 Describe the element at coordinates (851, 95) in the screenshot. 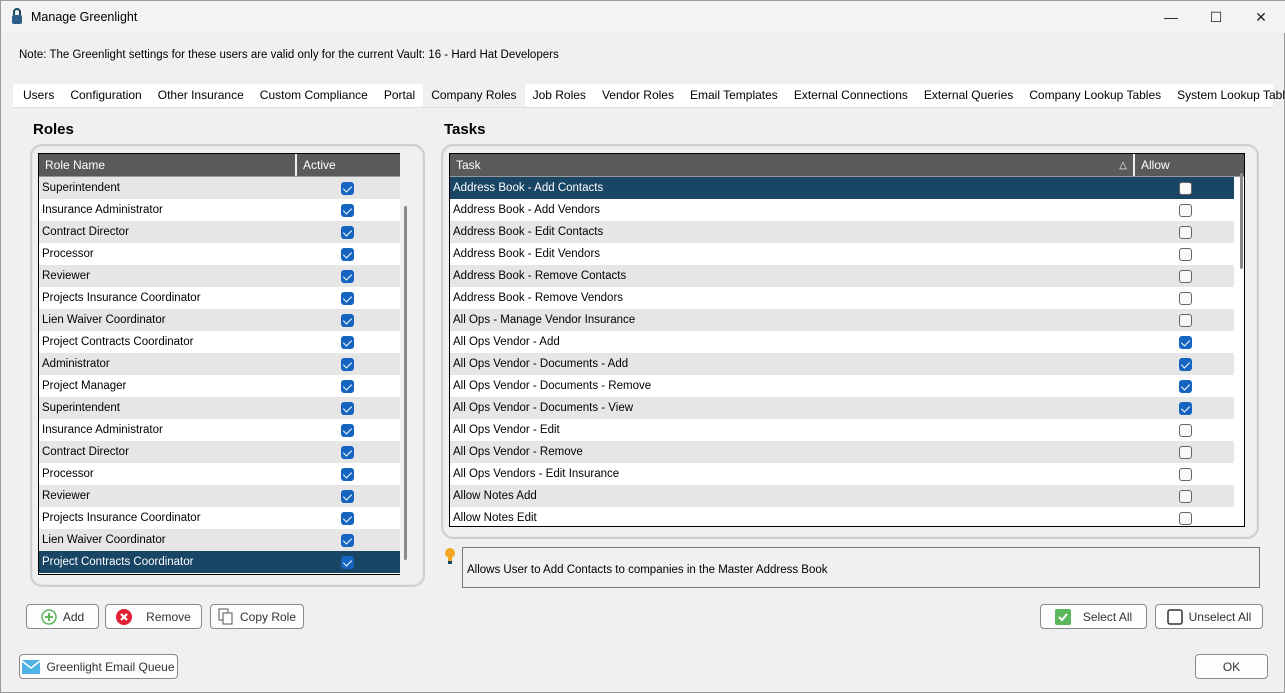

I see `tab-external-connections: External Connections` at that location.